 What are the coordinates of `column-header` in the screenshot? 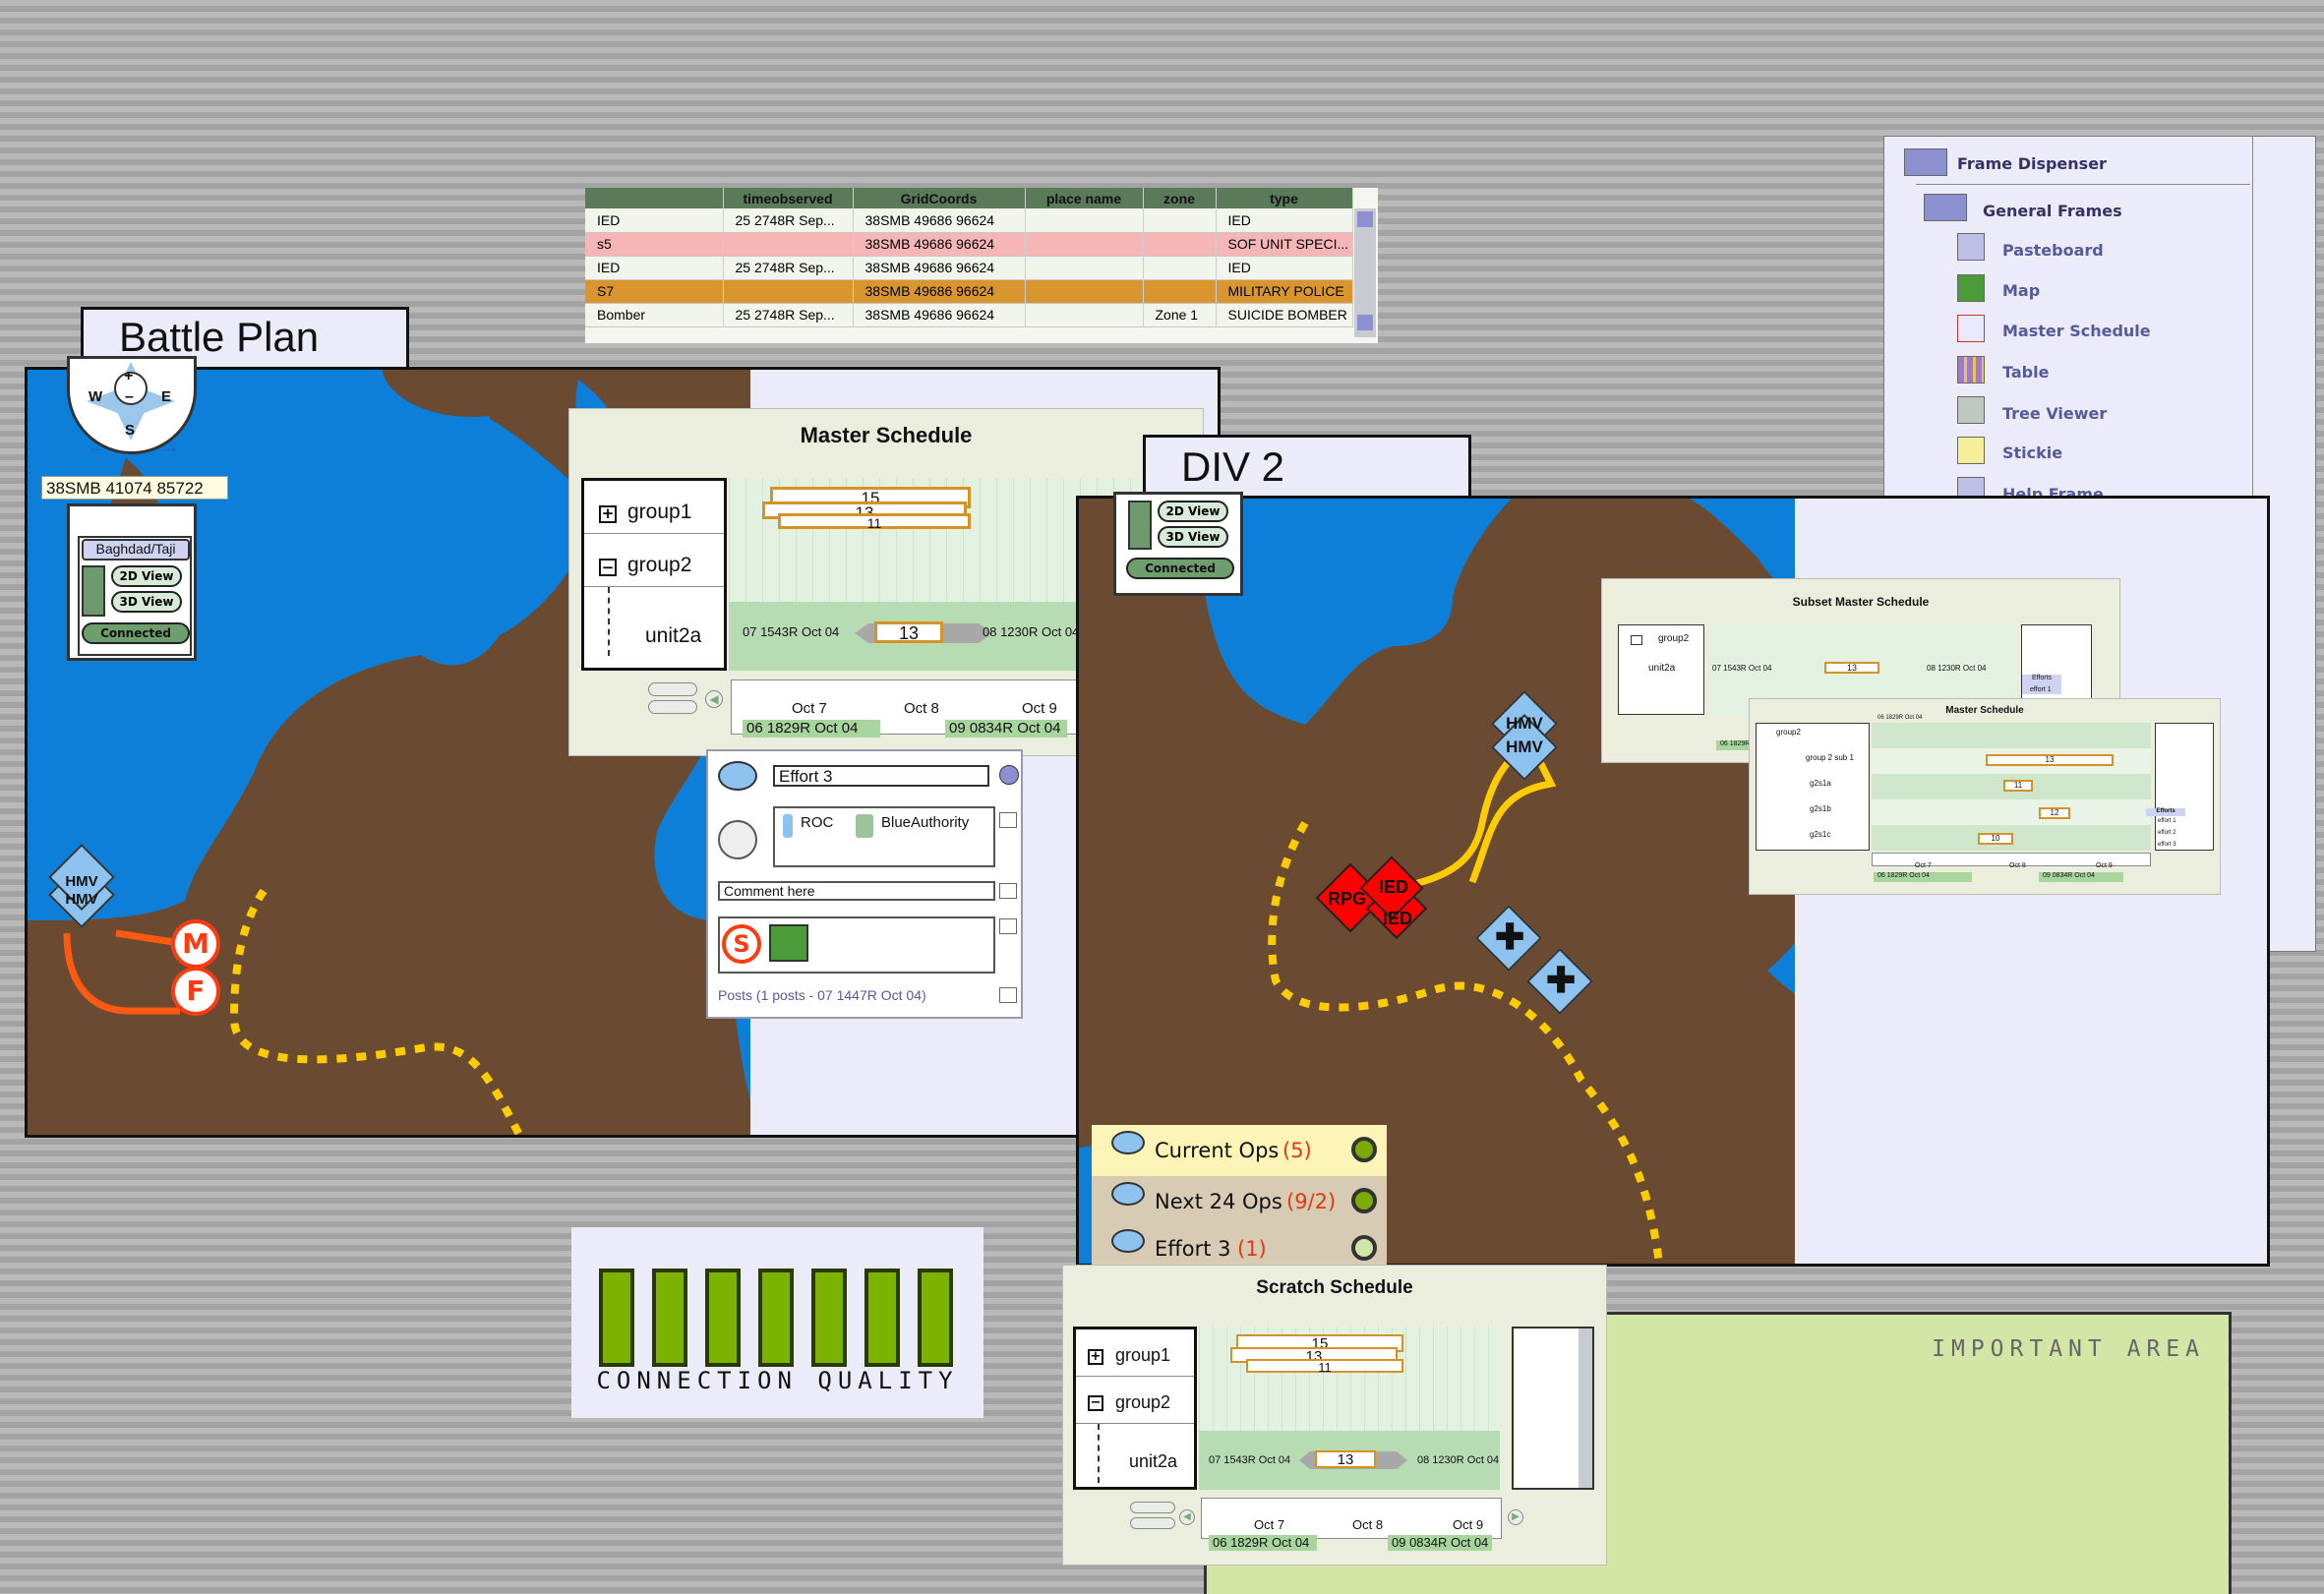 It's located at (654, 198).